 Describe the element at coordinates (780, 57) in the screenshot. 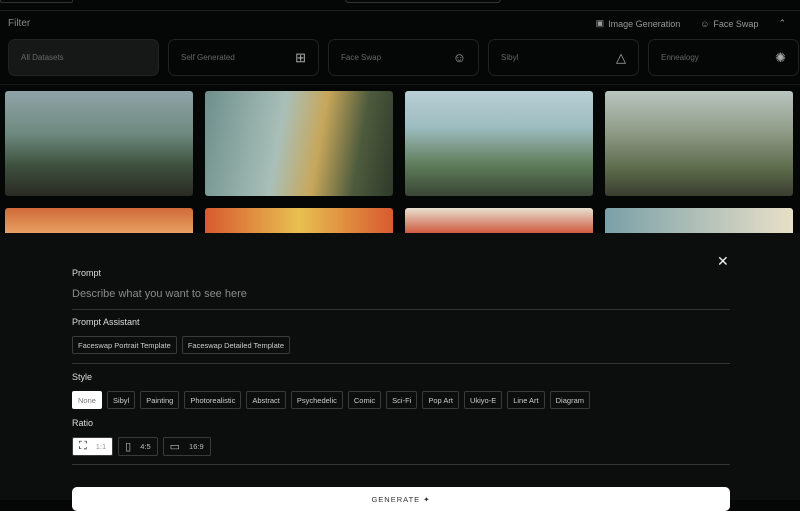

I see `snowflake-icon: ✺` at that location.